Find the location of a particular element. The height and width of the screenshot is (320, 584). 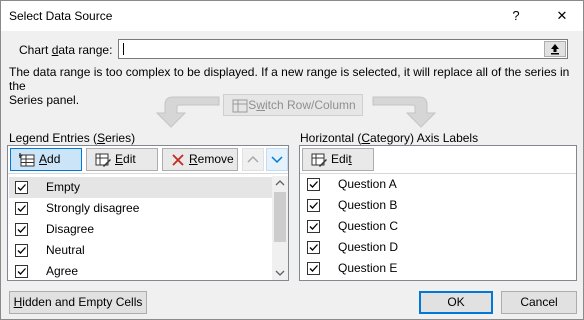

edit-axis-labels-button: Edit is located at coordinates (338, 159).